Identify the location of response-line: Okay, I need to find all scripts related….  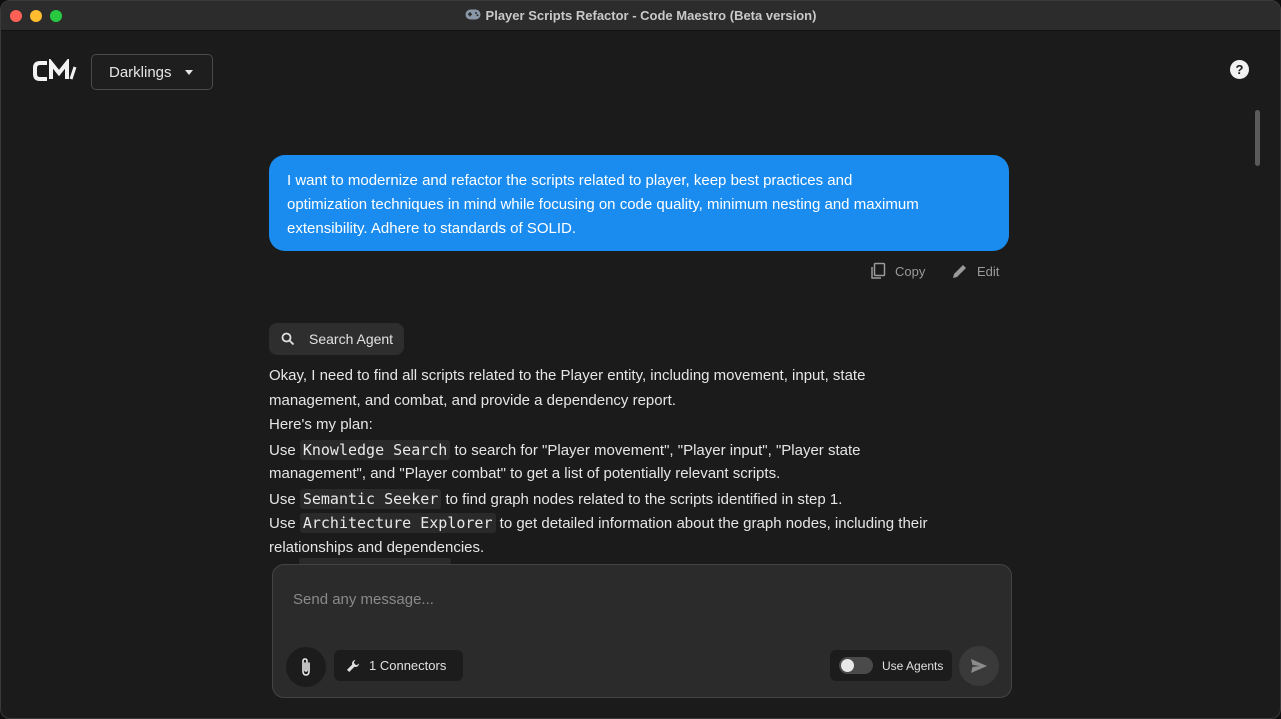
(567, 375).